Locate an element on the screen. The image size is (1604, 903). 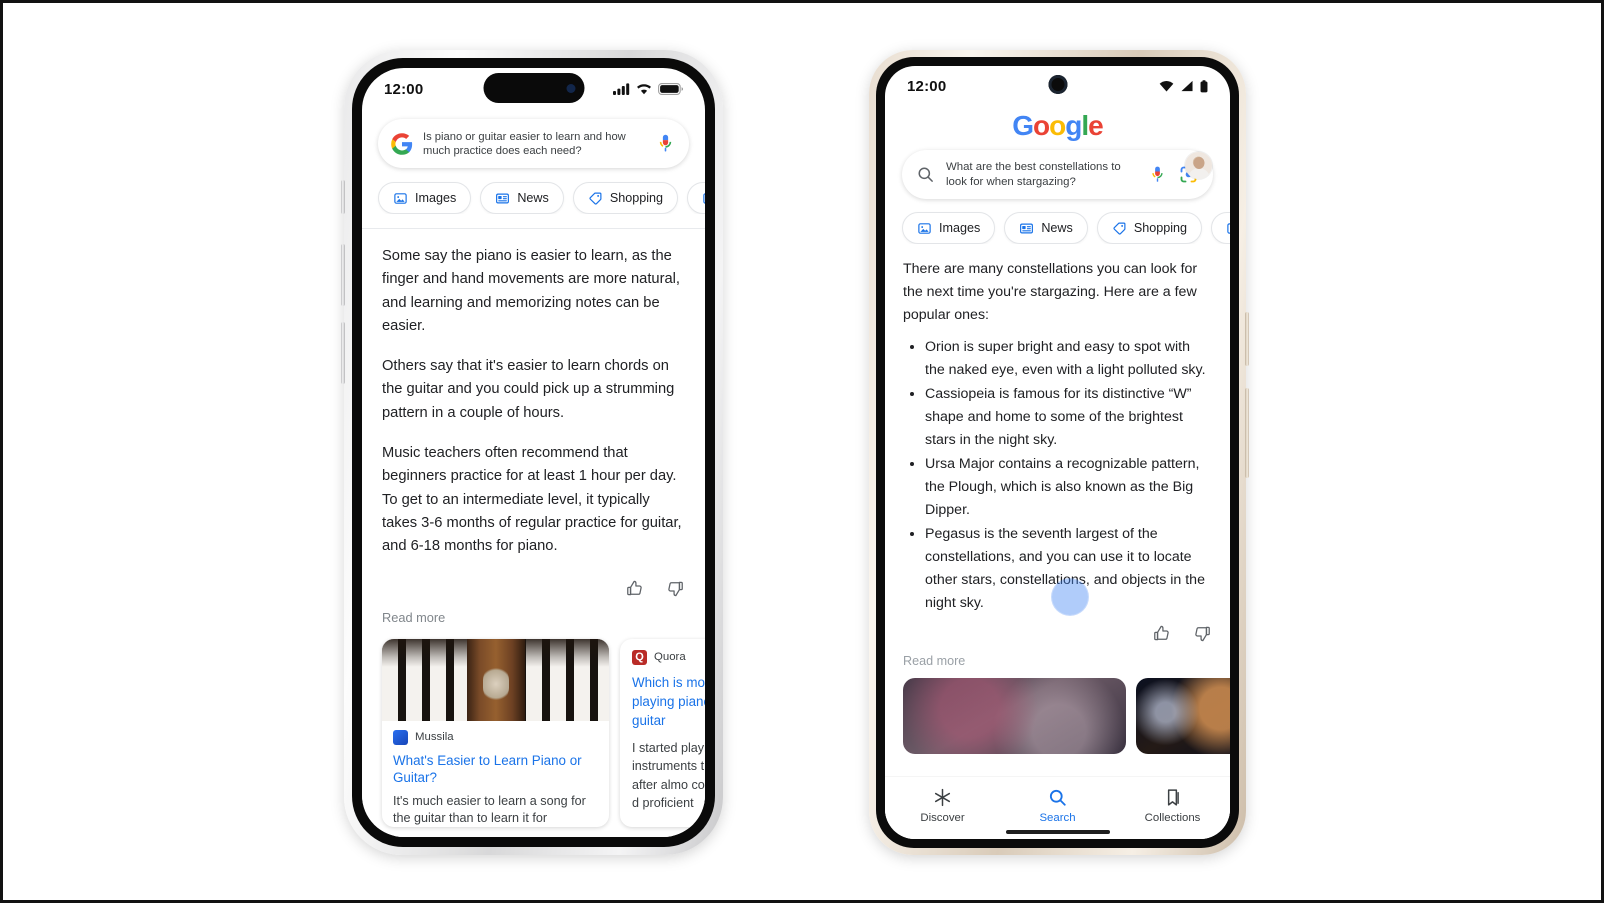
nav-item-discover: Discover is located at coordinates (943, 805).